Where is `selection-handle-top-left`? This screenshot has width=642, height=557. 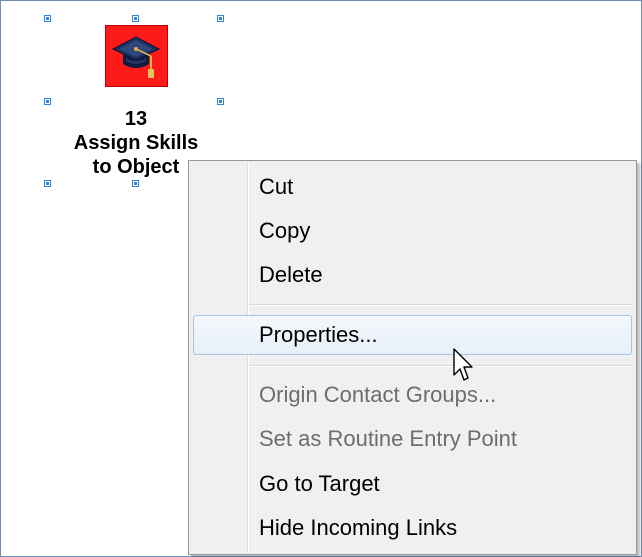
selection-handle-top-left is located at coordinates (47, 18).